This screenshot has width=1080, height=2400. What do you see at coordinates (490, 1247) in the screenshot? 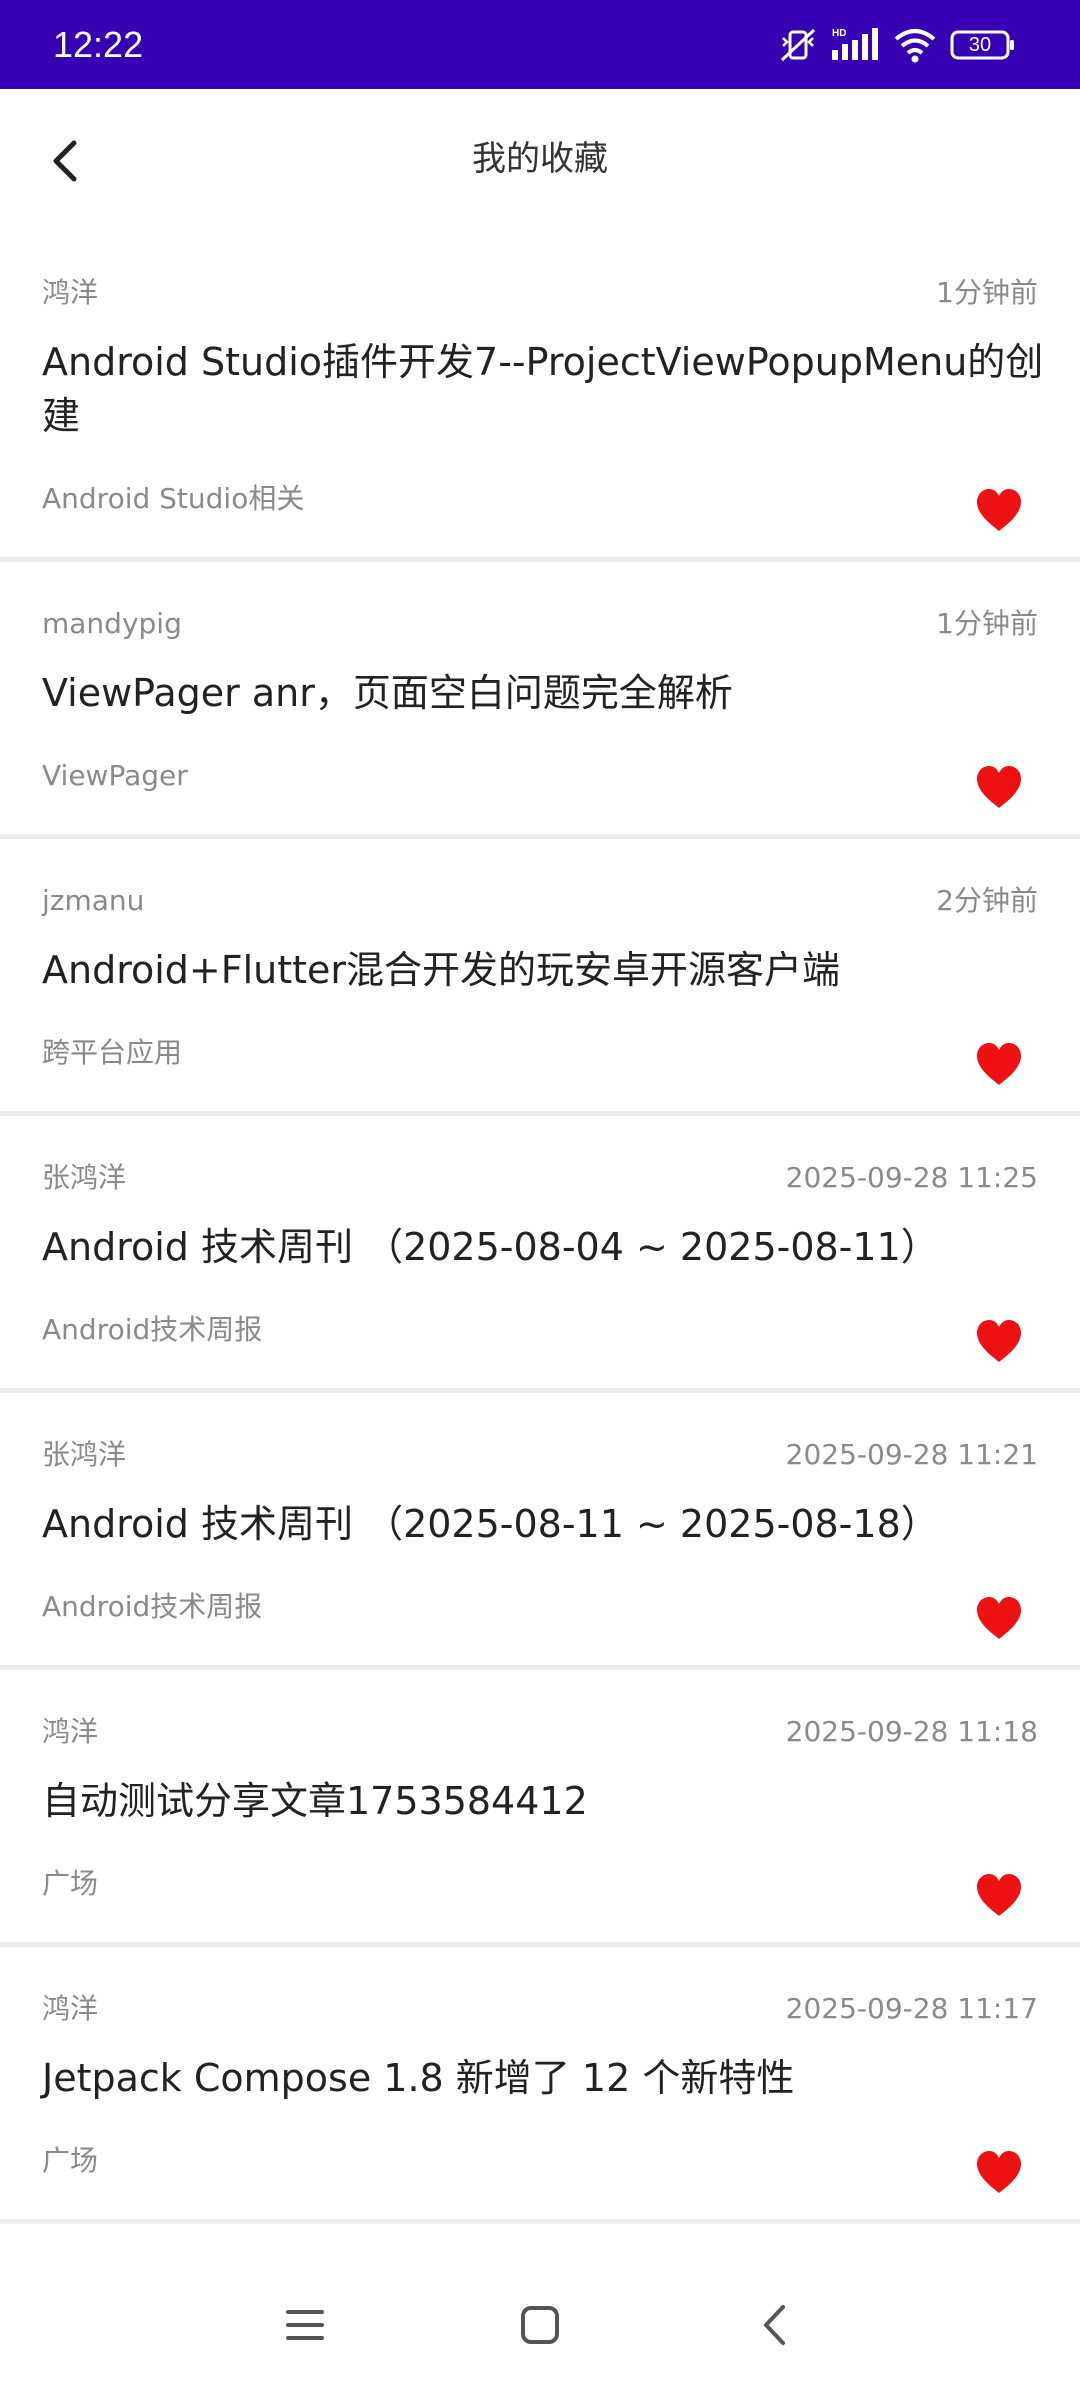
I see `article-title: Android 技术周刊 （2025-08-04 ~ 2025-08-11）` at bounding box center [490, 1247].